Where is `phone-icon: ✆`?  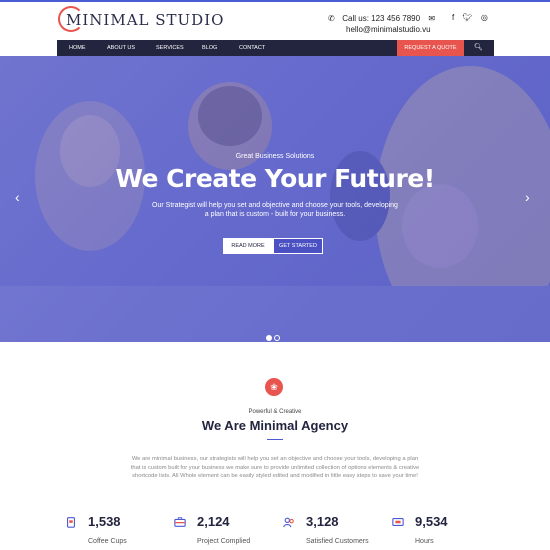
phone-icon: ✆ is located at coordinates (331, 18).